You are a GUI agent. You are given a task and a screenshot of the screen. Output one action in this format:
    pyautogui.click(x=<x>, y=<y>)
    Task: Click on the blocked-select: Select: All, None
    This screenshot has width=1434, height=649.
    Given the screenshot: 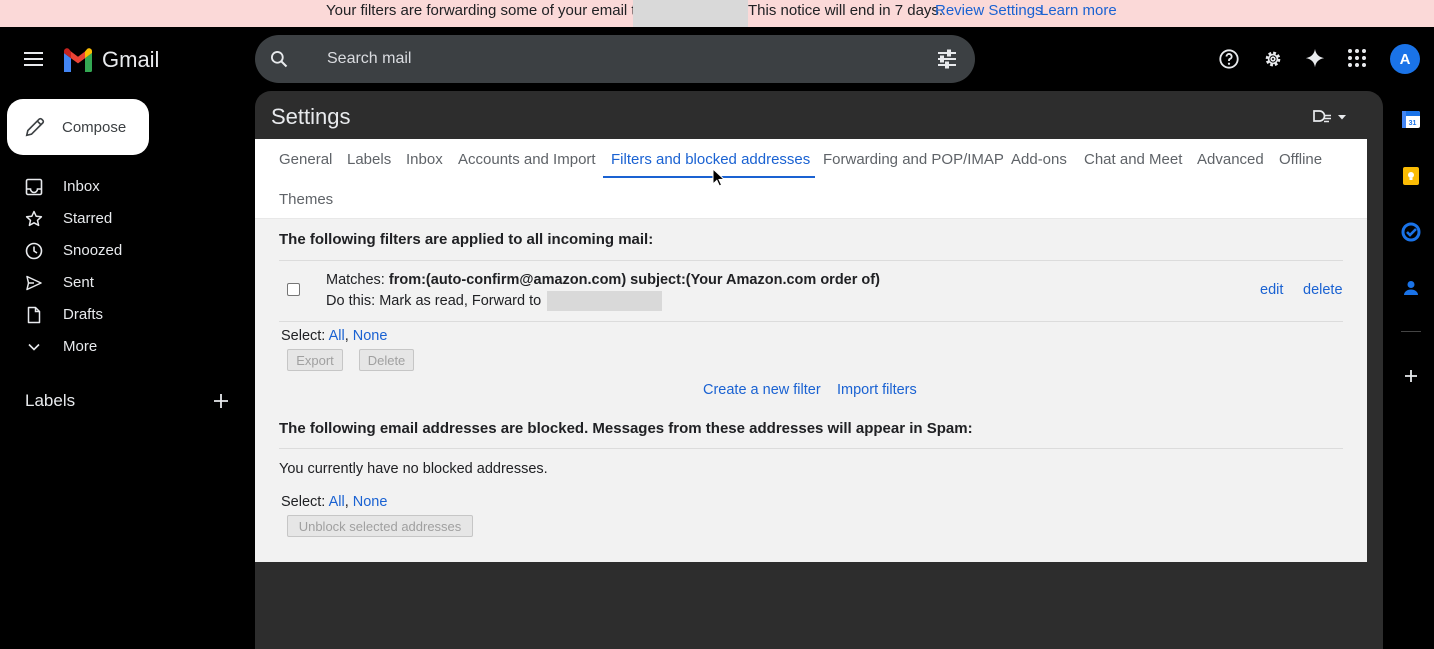 What is the action you would take?
    pyautogui.click(x=334, y=502)
    